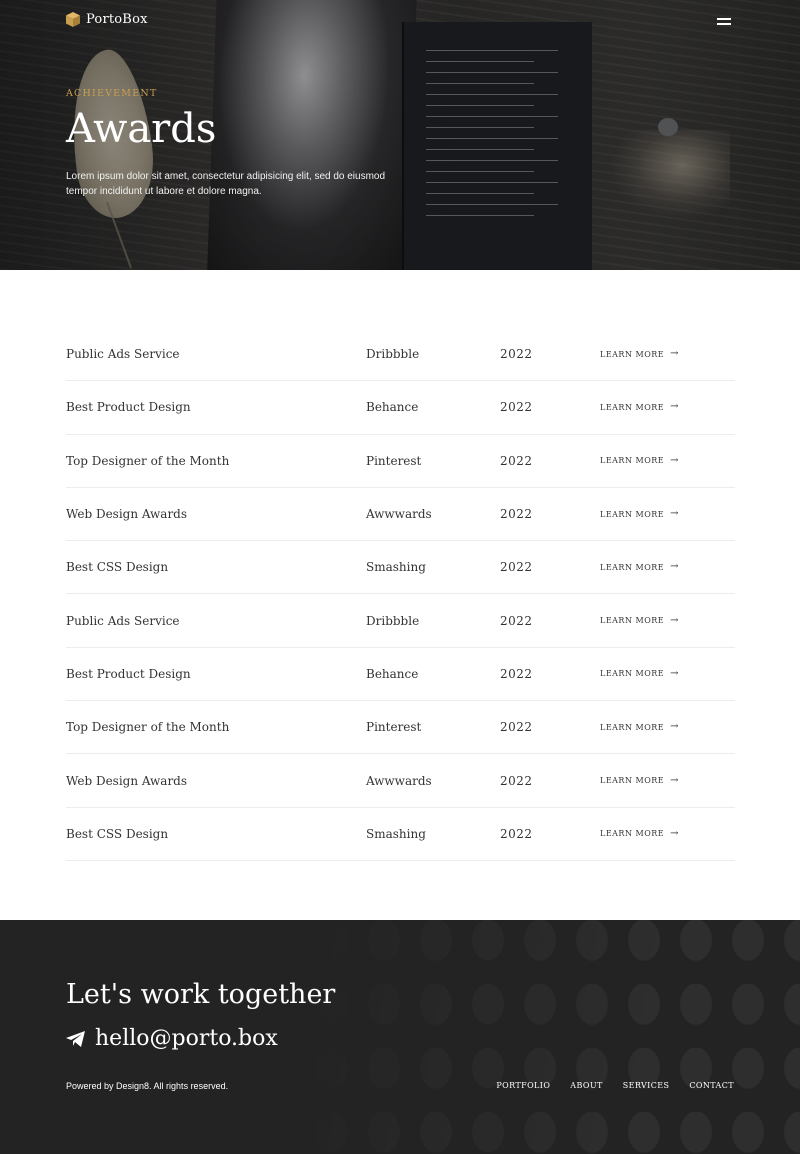 The height and width of the screenshot is (1154, 800). I want to click on footer-nav-services: Services, so click(646, 1085).